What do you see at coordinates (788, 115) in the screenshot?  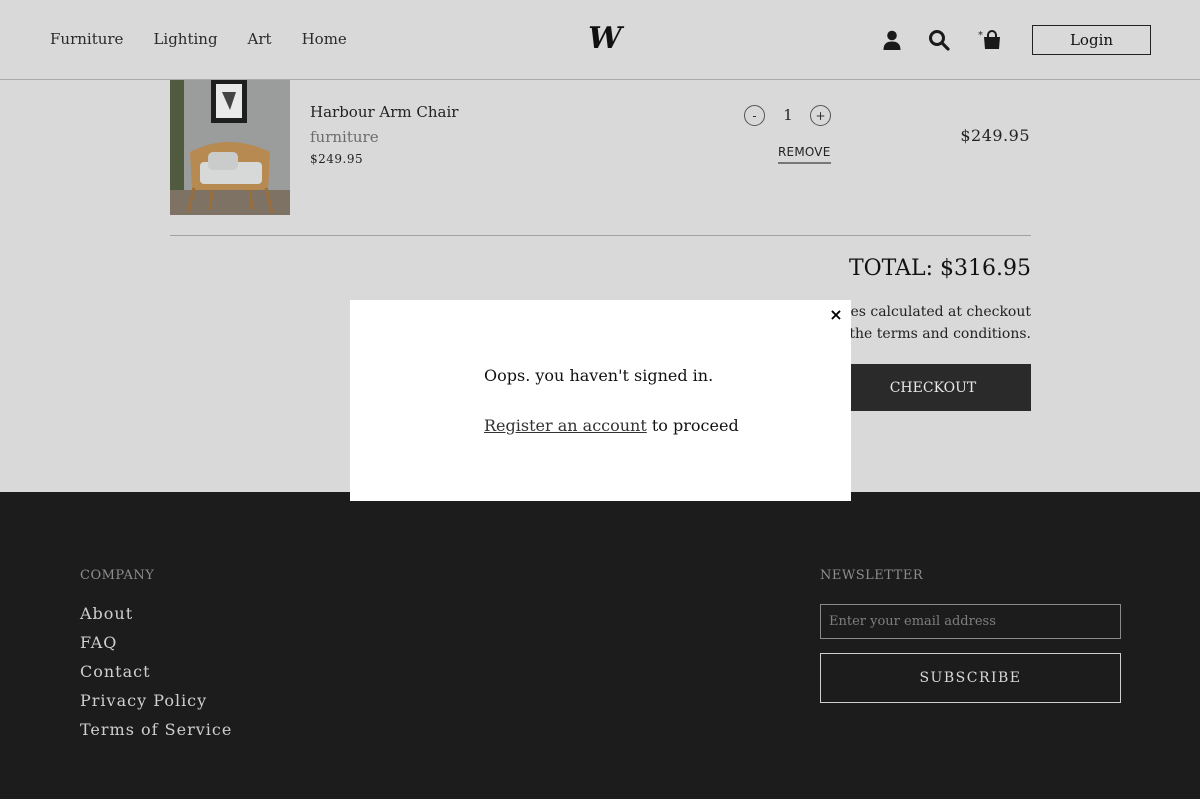 I see `quantity-value: 1` at bounding box center [788, 115].